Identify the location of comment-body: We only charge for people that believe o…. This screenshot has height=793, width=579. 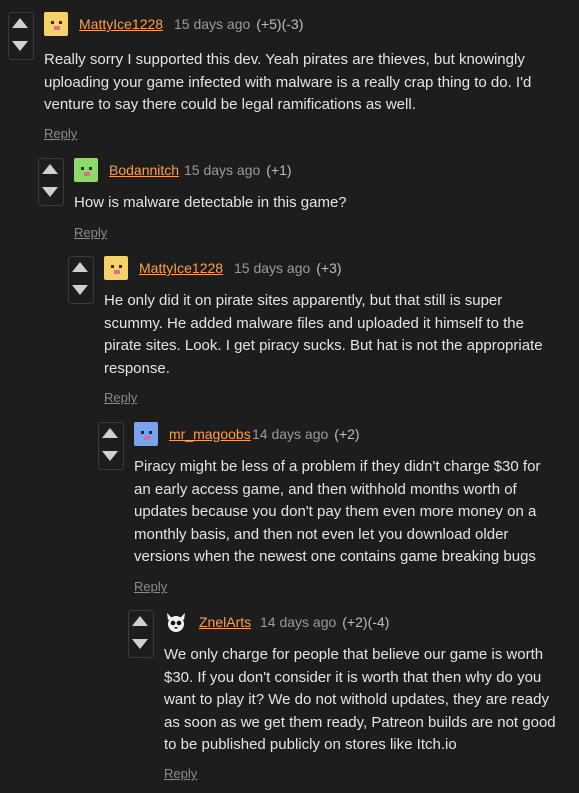
(366, 700).